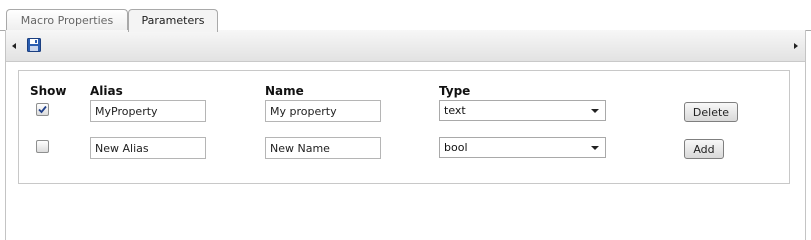 The height and width of the screenshot is (240, 811). I want to click on column-header-show: Show, so click(48, 91).